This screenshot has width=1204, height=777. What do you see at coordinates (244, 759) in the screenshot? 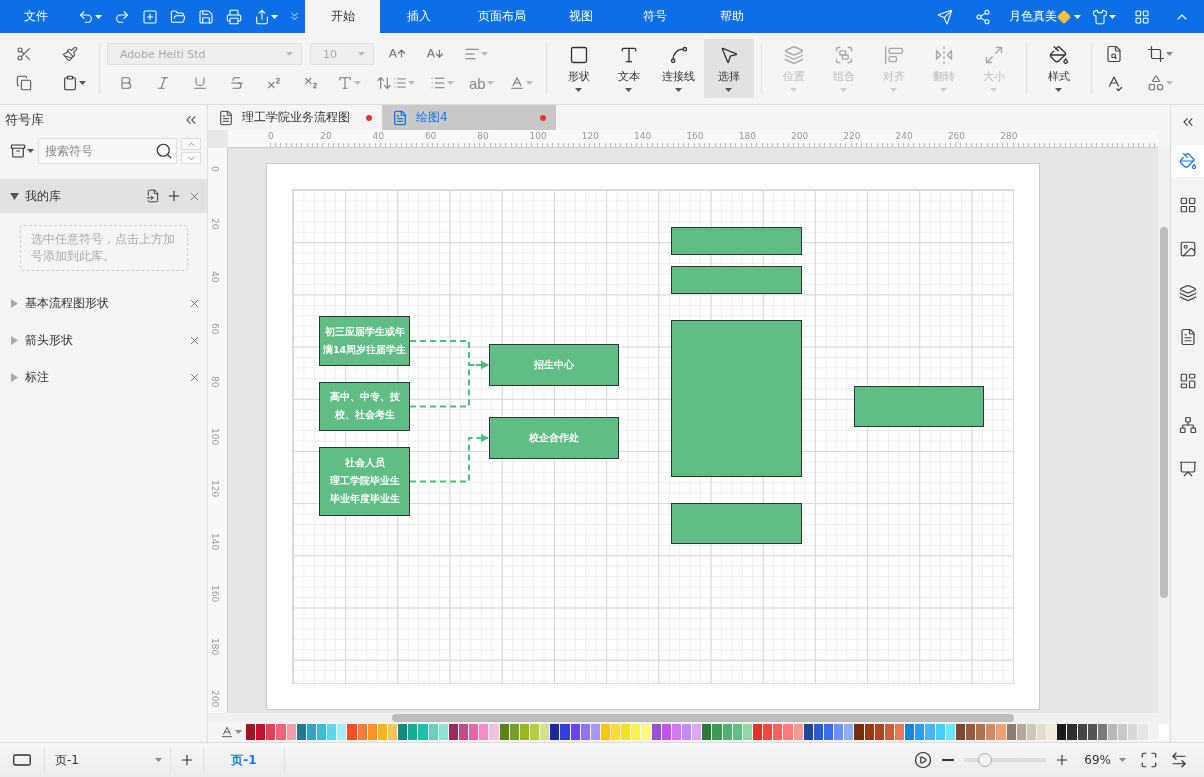
I see `page-tab: 页-1` at bounding box center [244, 759].